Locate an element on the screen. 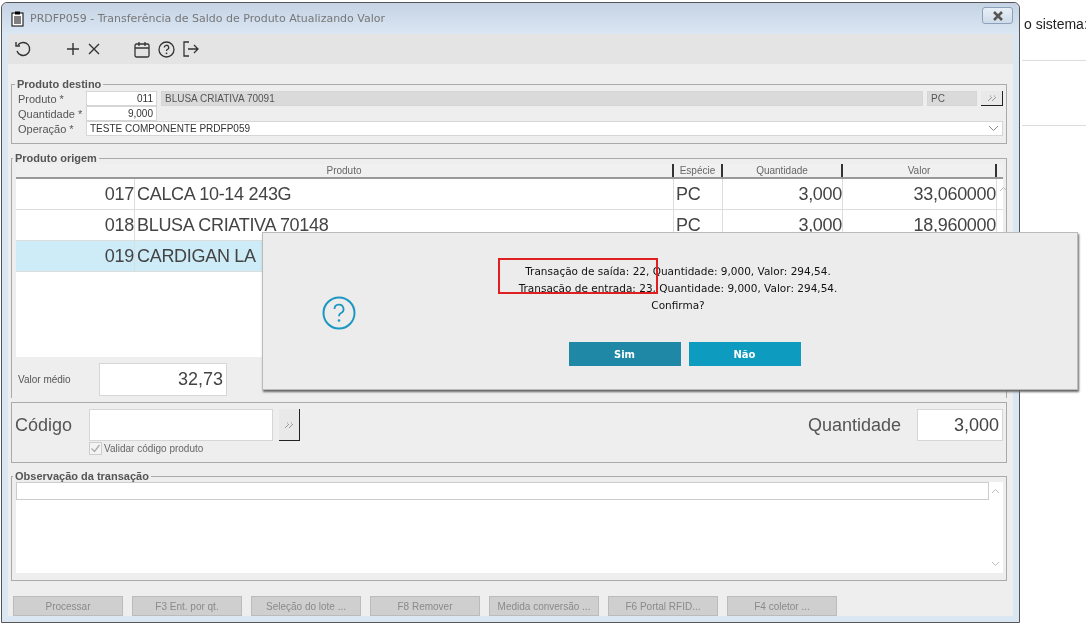  group-title: Produto destino is located at coordinates (59, 84).